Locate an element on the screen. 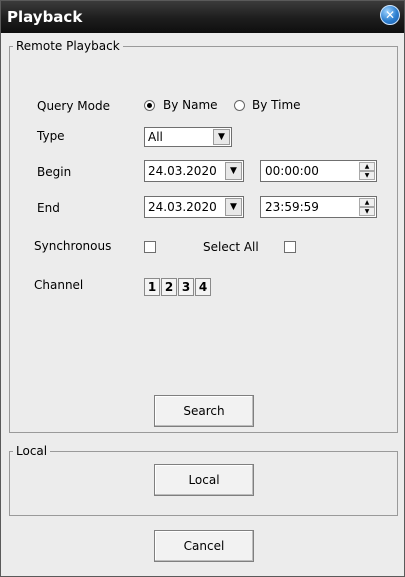  end-time-value: 23:59:59 is located at coordinates (292, 207).